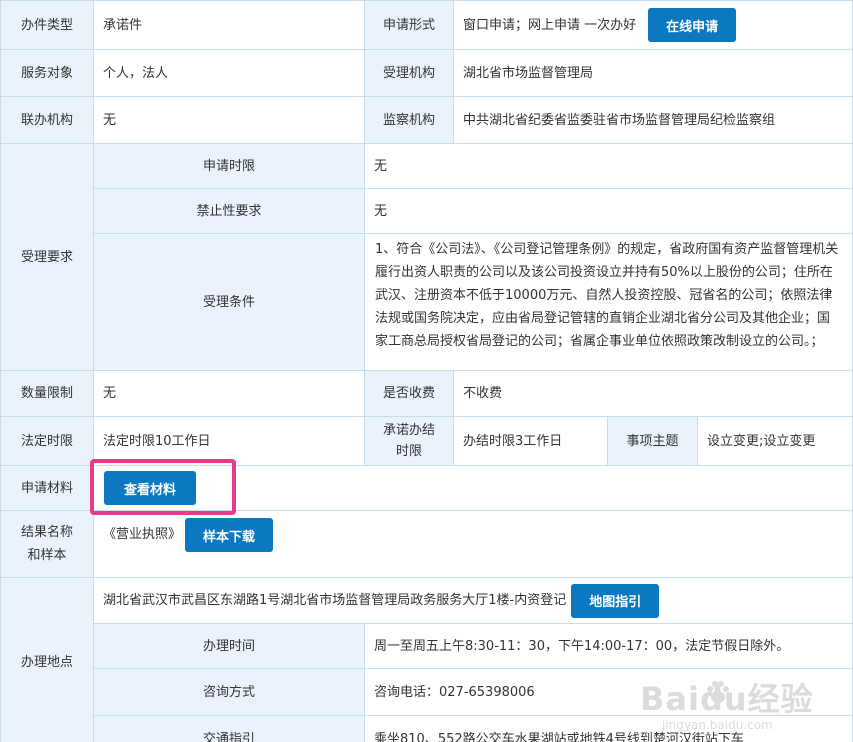 This screenshot has width=853, height=742. Describe the element at coordinates (229, 25) in the screenshot. I see `type-value: 承诺件` at that location.